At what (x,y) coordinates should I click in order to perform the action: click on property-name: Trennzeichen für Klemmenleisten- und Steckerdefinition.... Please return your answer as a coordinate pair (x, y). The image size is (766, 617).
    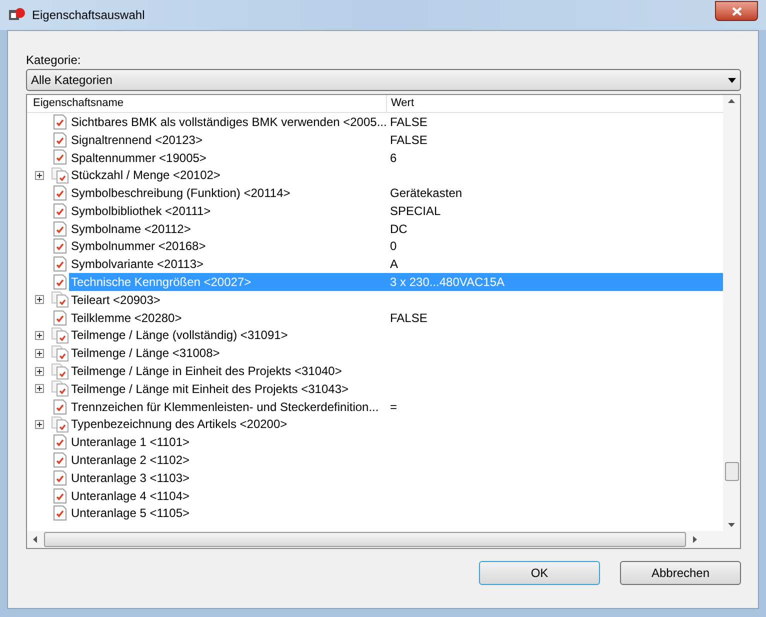
    Looking at the image, I should click on (225, 407).